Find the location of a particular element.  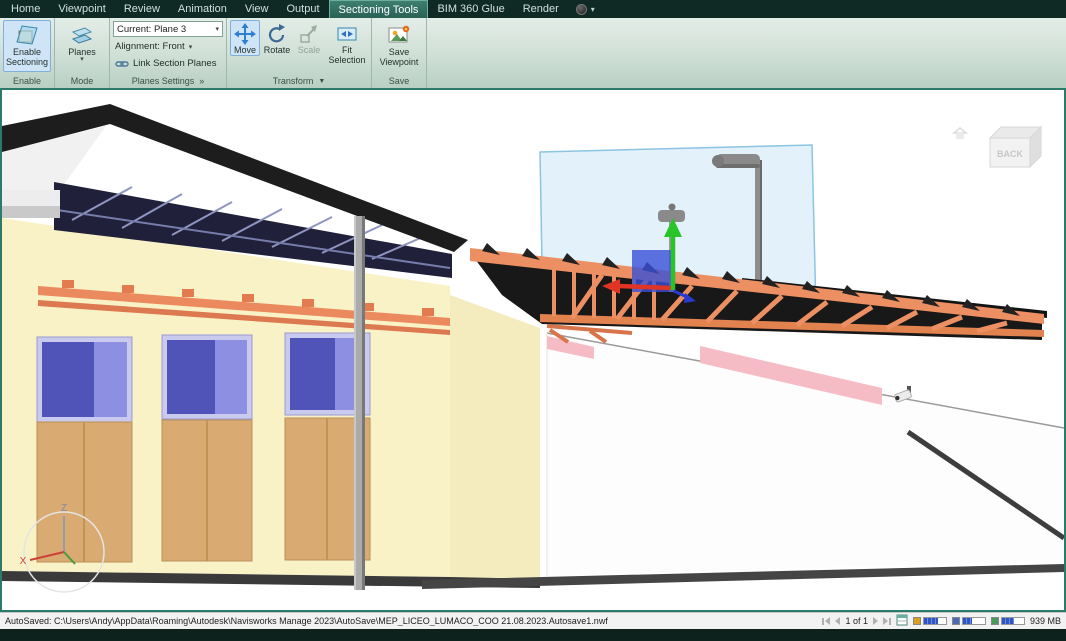

chevron-down-icon: ▼ is located at coordinates (321, 81).